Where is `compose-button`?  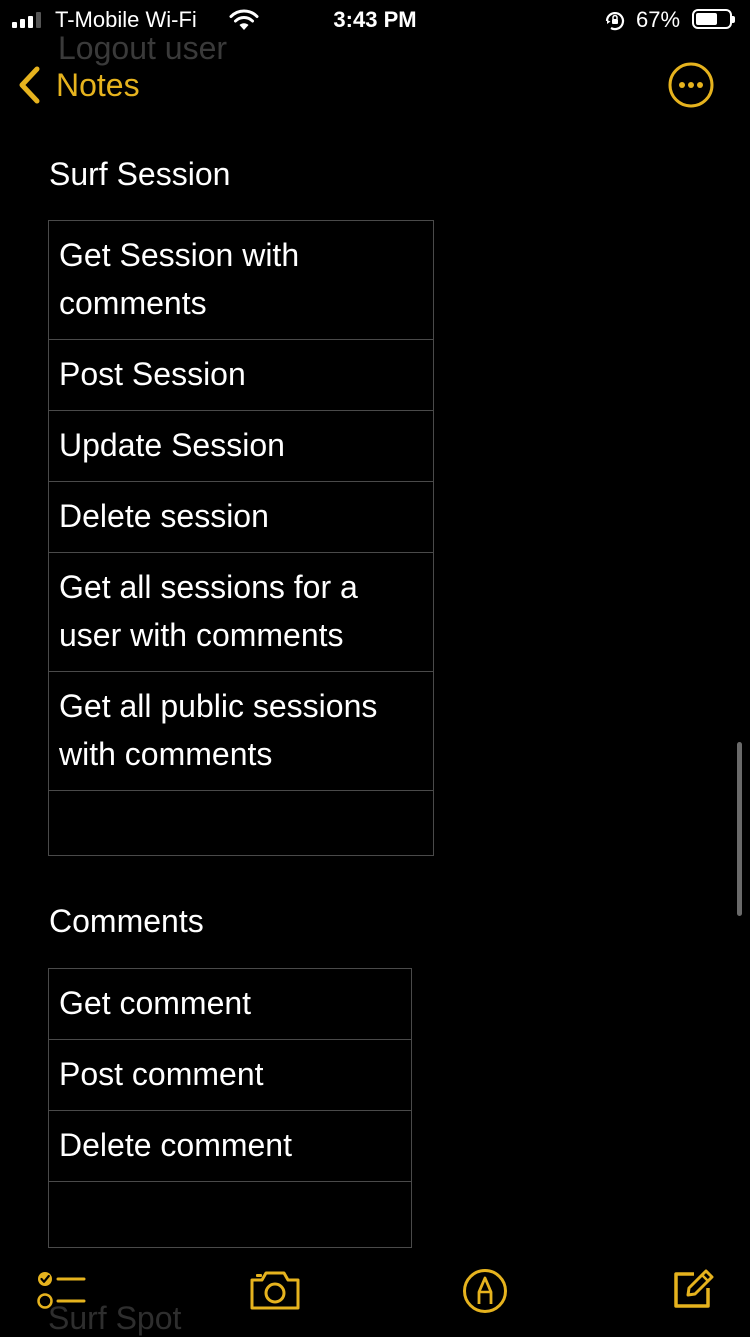 compose-button is located at coordinates (694, 1288).